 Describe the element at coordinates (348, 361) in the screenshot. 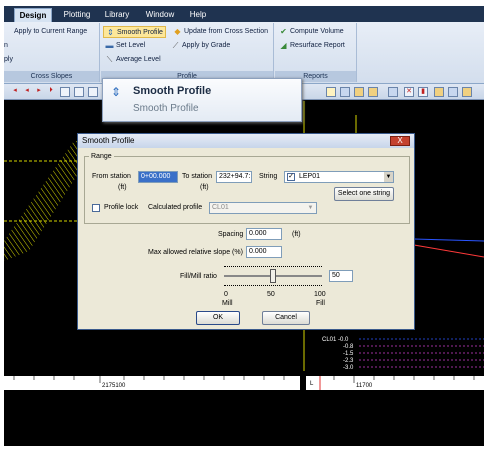

I see `layer-value-3: -2.3` at that location.